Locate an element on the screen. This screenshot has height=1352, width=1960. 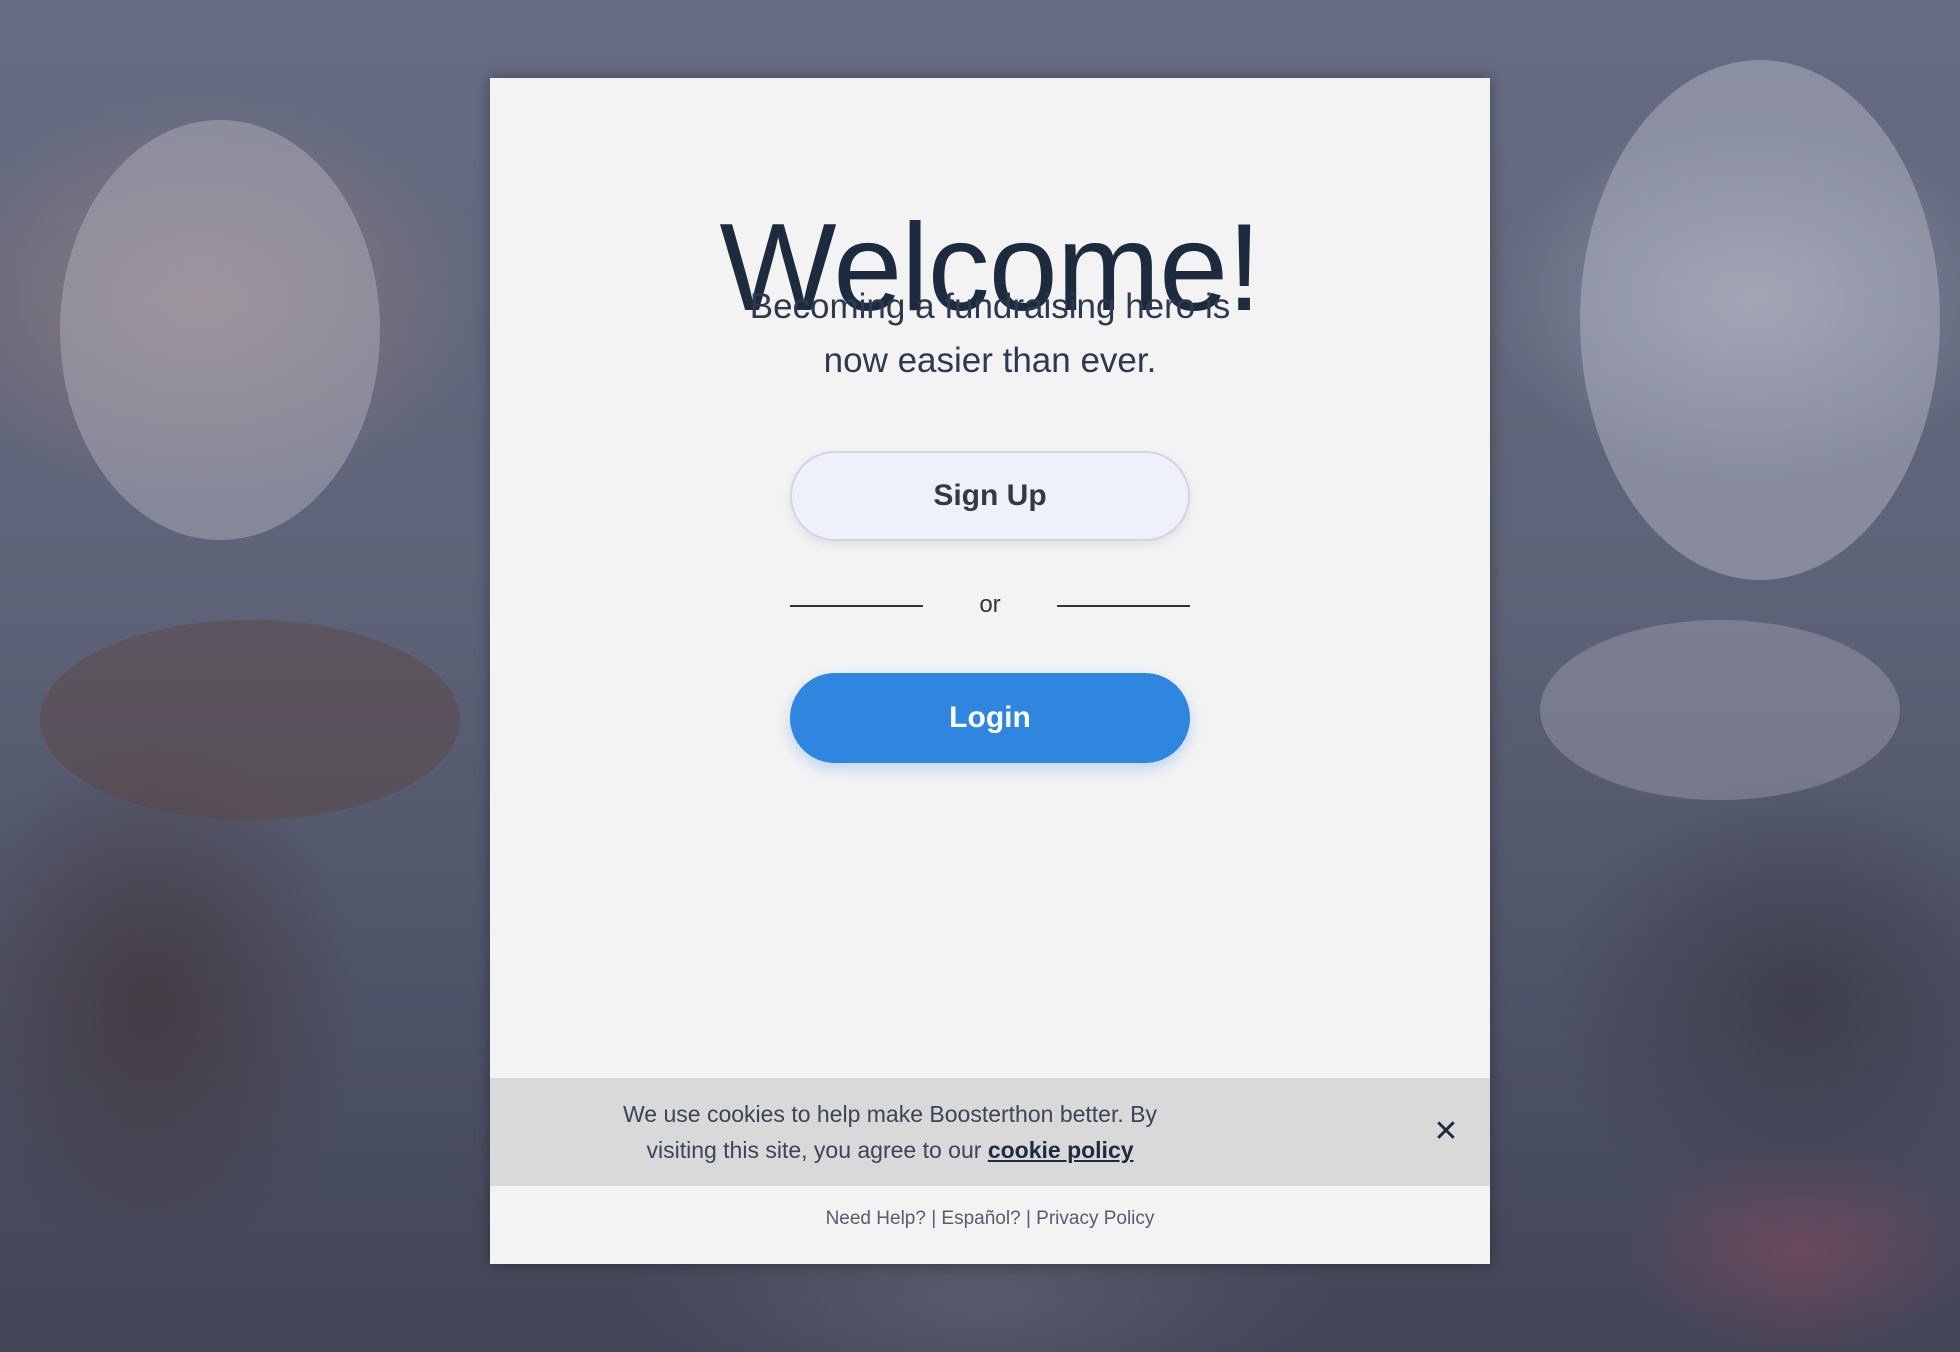
privacy-policy-link: Privacy Policy is located at coordinates (1095, 1218).